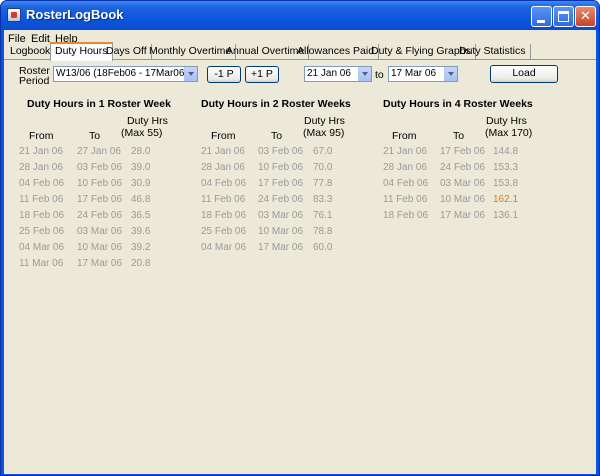  Describe the element at coordinates (141, 215) in the screenshot. I see `duty-hours-cell: 36.5` at that location.